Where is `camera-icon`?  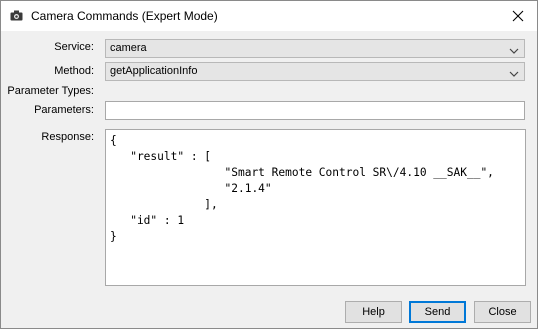 camera-icon is located at coordinates (16, 15).